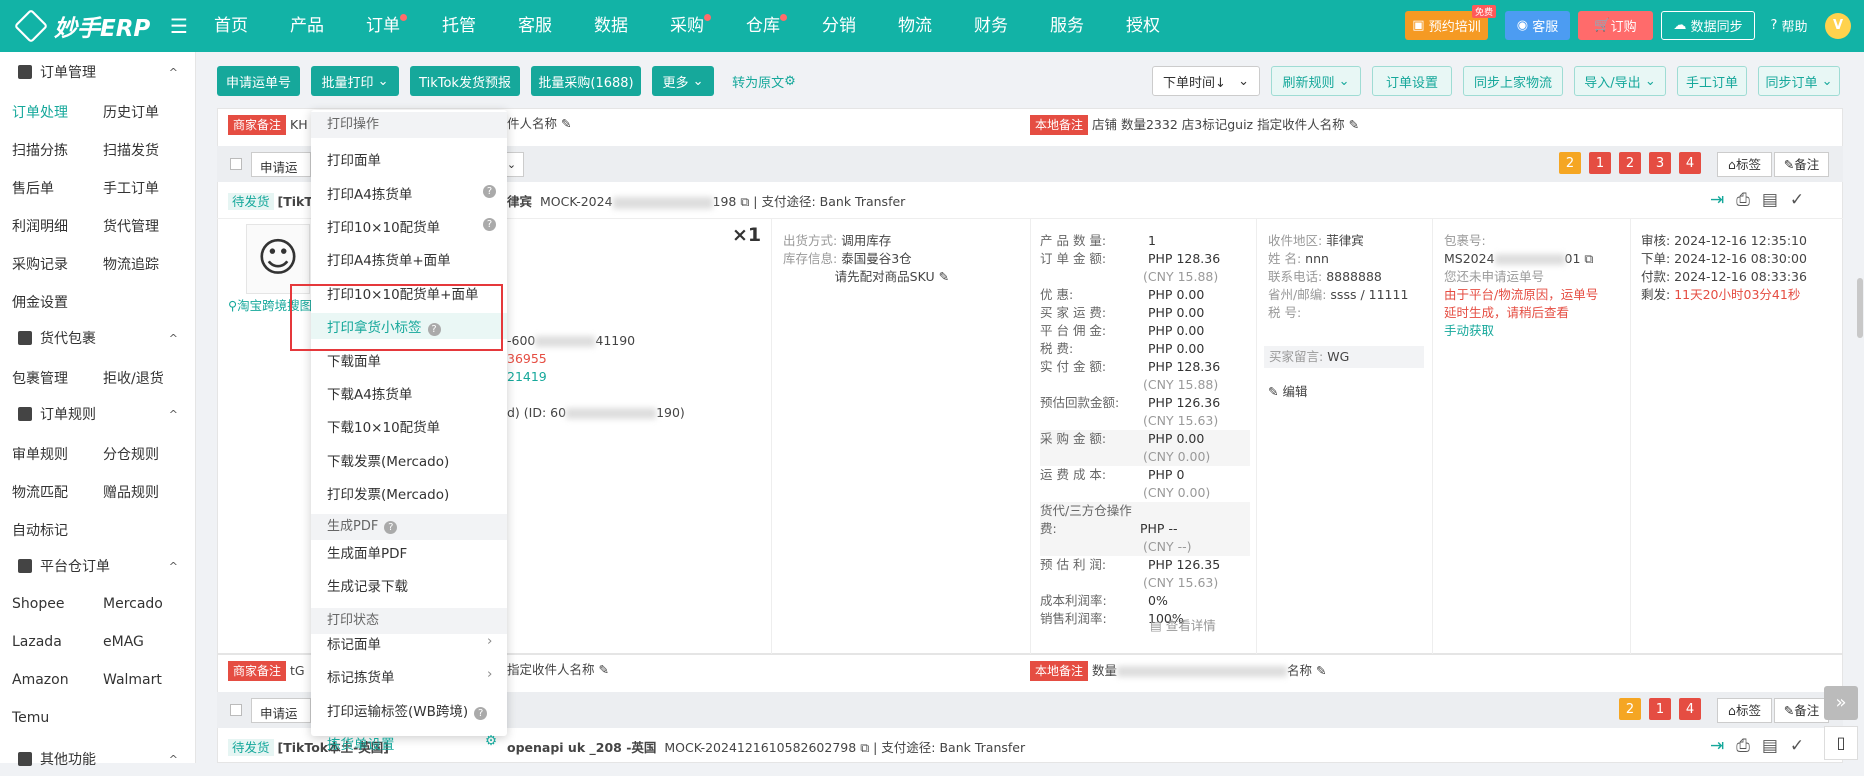 Image resolution: width=1864 pixels, height=776 pixels. What do you see at coordinates (1412, 81) in the screenshot?
I see `order-settings-button: 订单设置` at bounding box center [1412, 81].